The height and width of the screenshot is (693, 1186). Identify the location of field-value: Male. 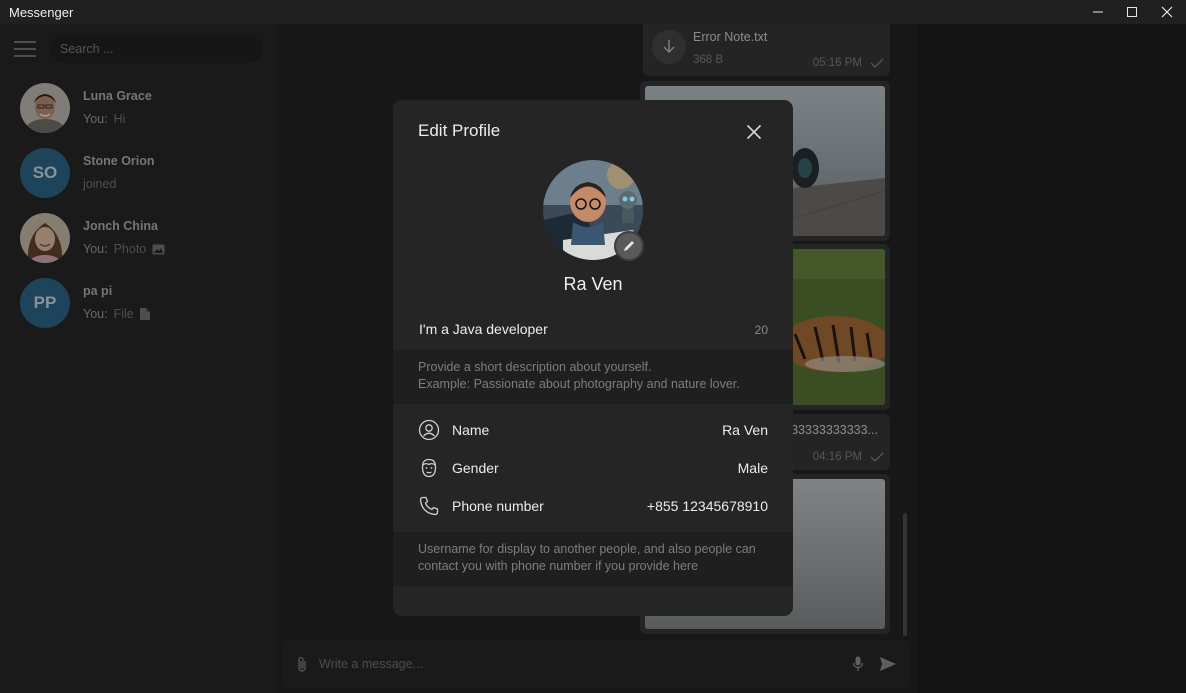
(752, 468).